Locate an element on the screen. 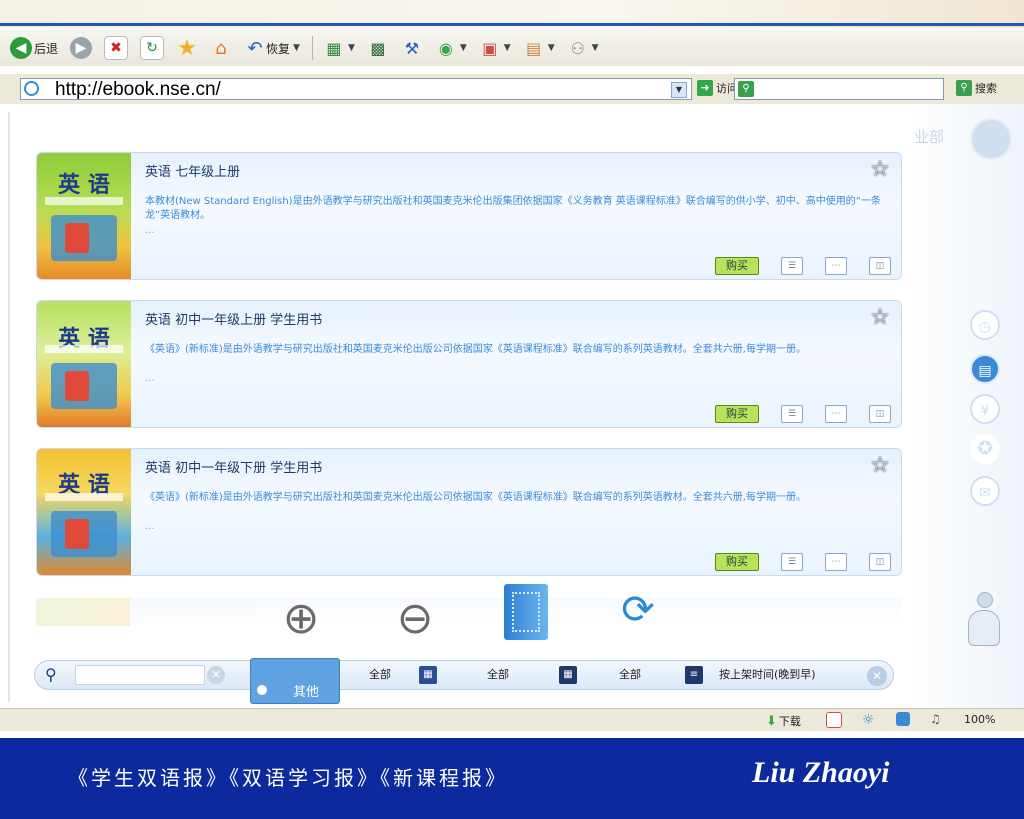 This screenshot has height=819, width=1024. dropdown-option-other: 其他 is located at coordinates (306, 690).